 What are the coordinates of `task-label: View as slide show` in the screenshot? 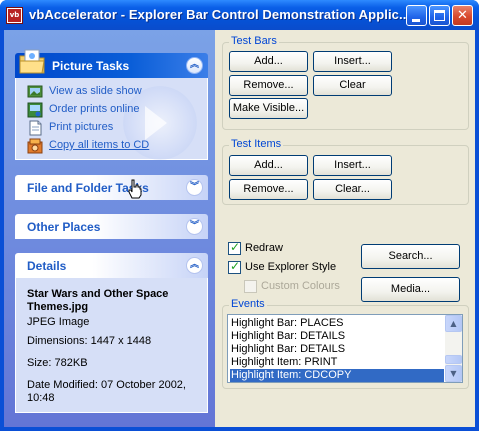 It's located at (95, 91).